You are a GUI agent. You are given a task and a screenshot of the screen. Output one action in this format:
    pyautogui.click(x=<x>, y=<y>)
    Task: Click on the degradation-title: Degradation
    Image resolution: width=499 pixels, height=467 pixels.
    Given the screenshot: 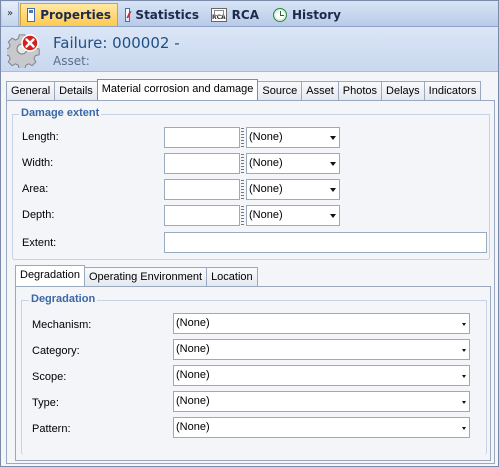 What is the action you would take?
    pyautogui.click(x=63, y=299)
    